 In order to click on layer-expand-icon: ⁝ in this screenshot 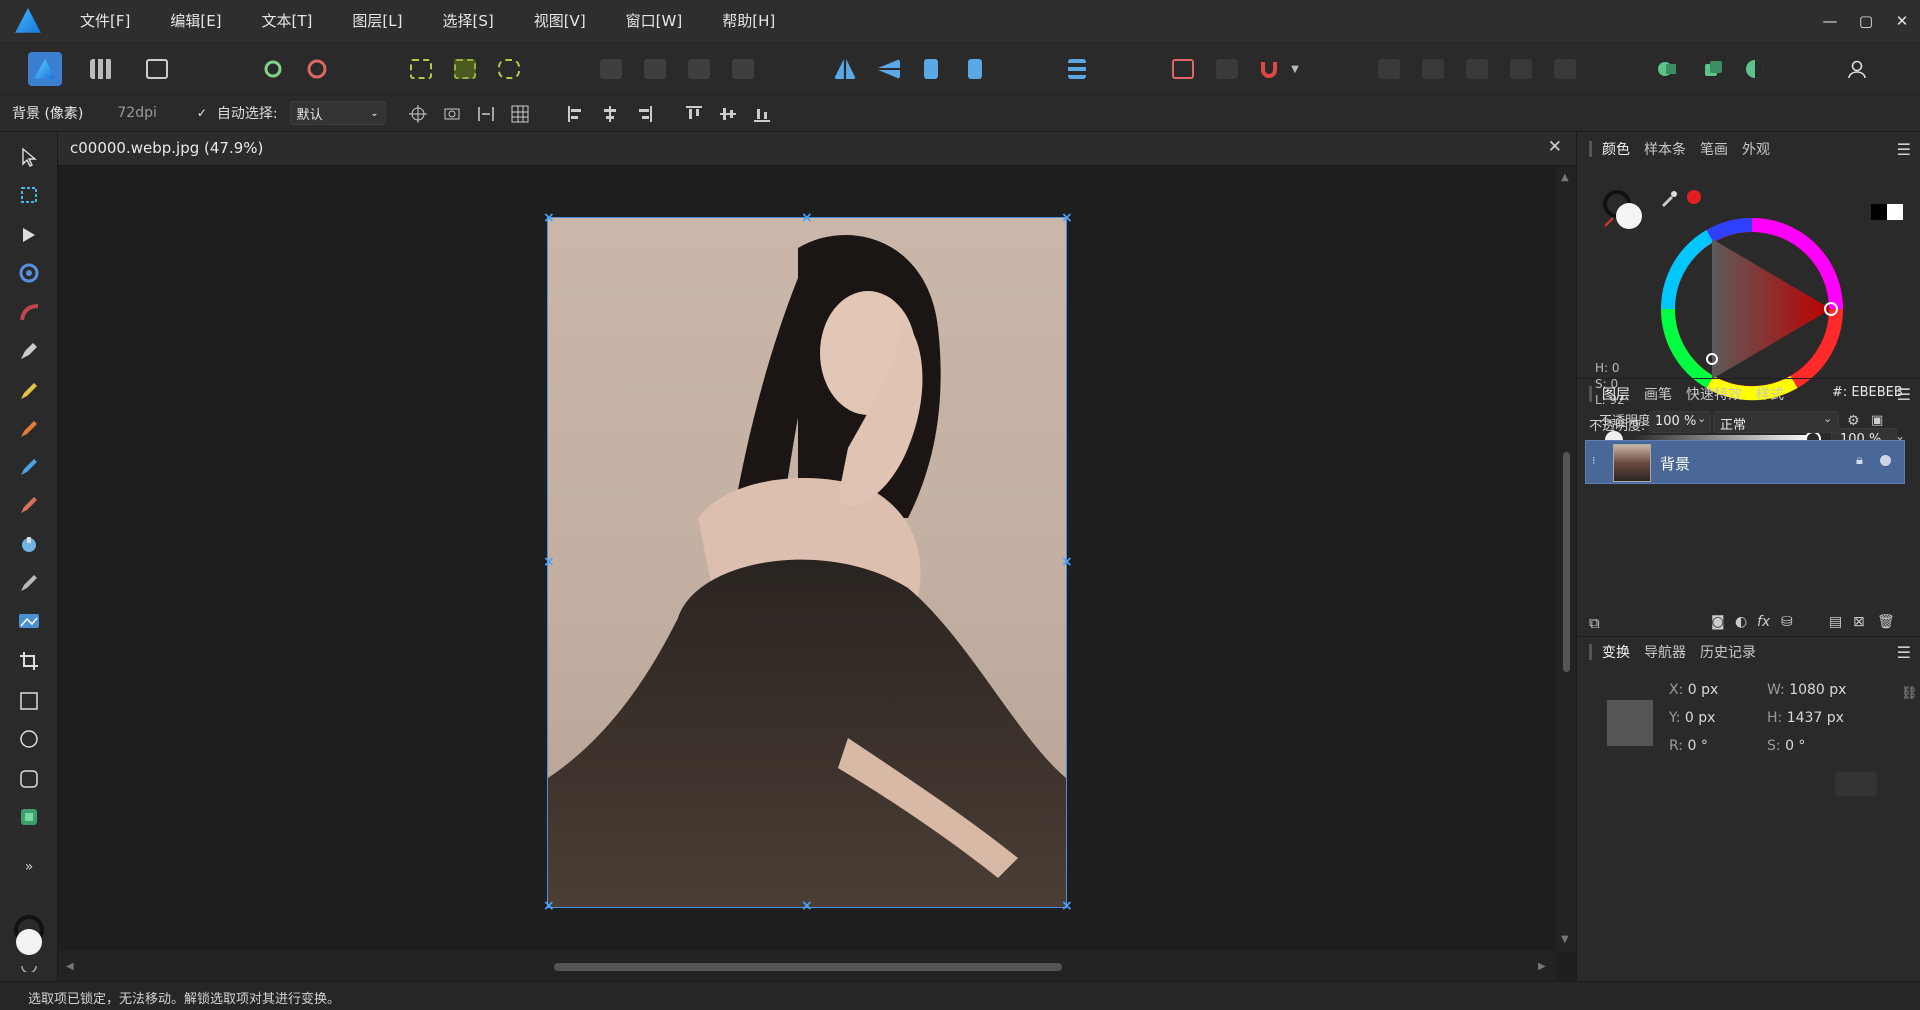, I will do `click(1594, 460)`.